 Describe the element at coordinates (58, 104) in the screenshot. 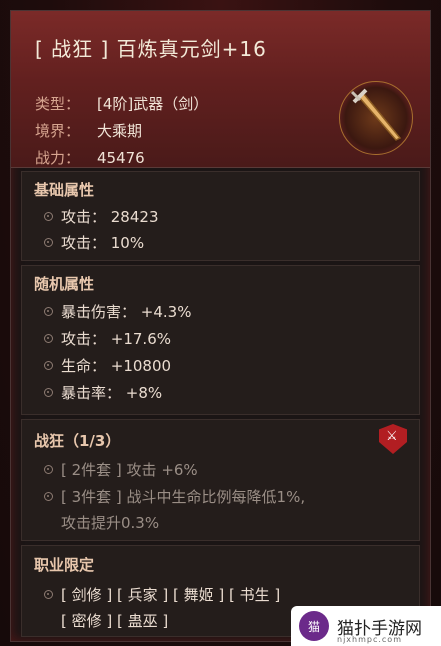

I see `type-label: 类型：` at that location.